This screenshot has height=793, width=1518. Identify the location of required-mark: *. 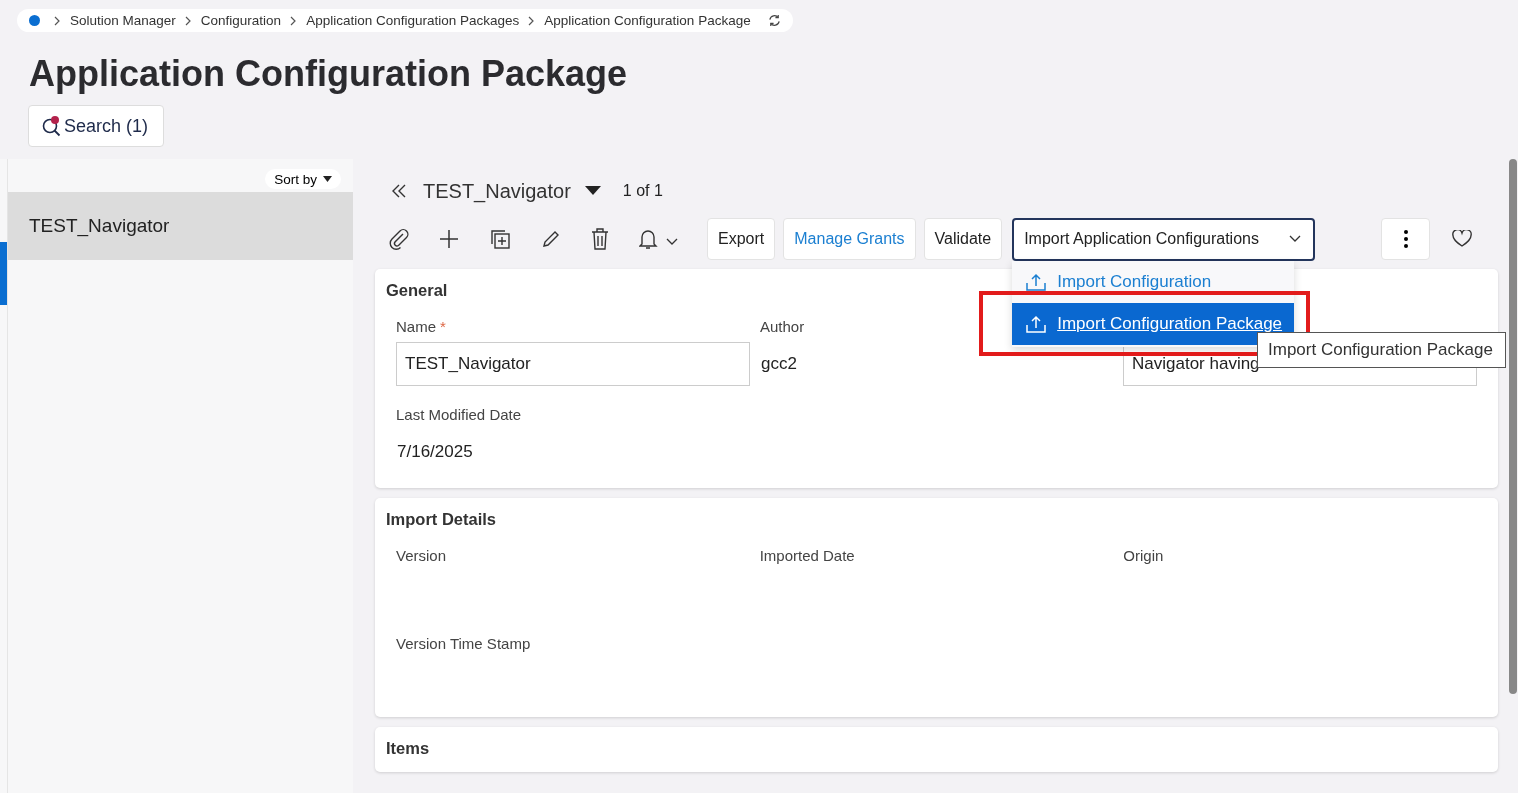
(443, 327).